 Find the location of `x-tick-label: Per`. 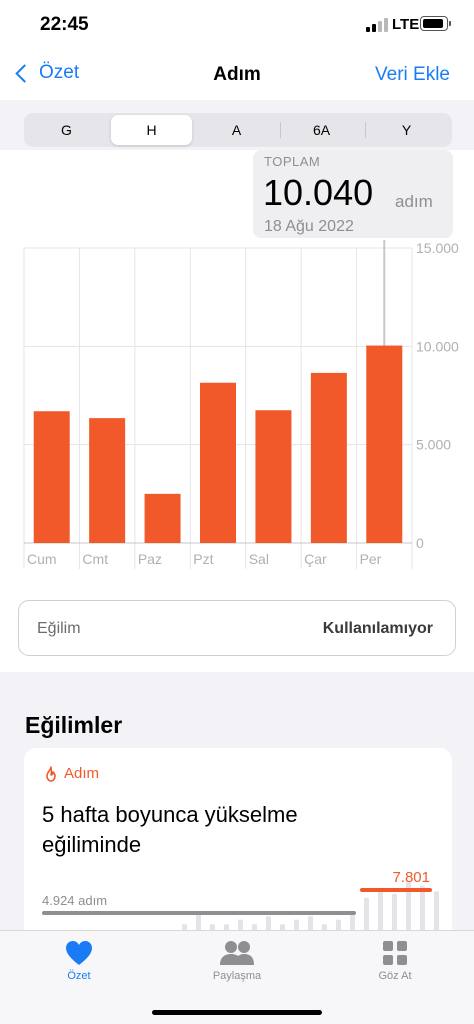

x-tick-label: Per is located at coordinates (371, 559).